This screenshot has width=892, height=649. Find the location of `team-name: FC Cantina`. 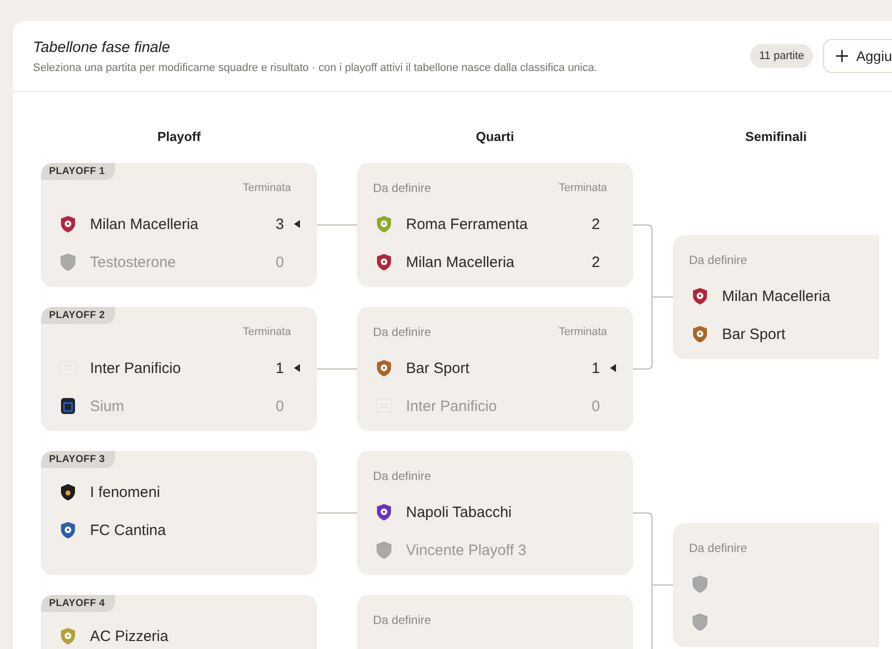

team-name: FC Cantina is located at coordinates (128, 530).